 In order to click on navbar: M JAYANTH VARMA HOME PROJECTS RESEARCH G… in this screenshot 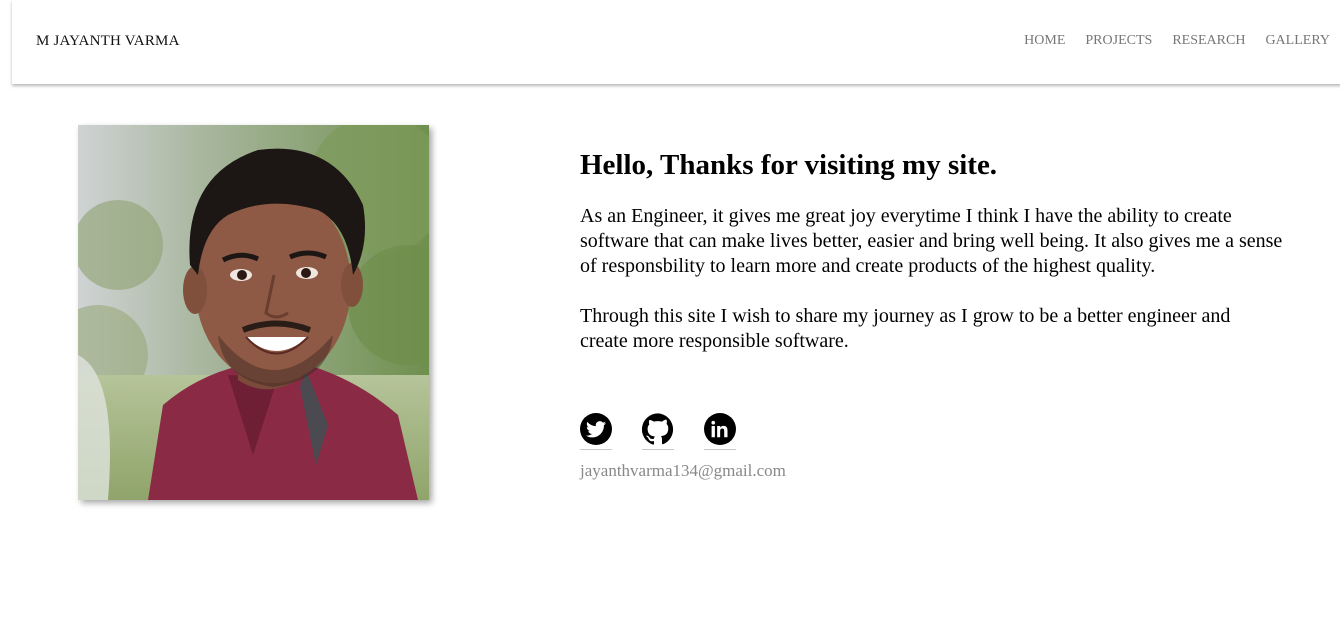, I will do `click(676, 42)`.